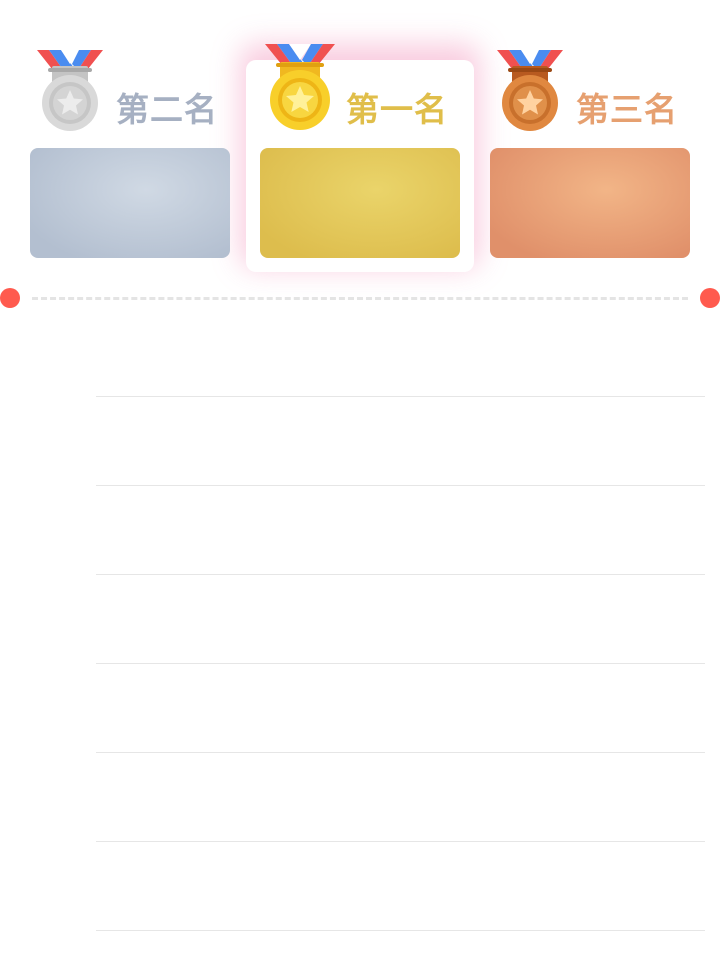 This screenshot has width=720, height=956. What do you see at coordinates (360, 203) in the screenshot?
I see `rank-box-first` at bounding box center [360, 203].